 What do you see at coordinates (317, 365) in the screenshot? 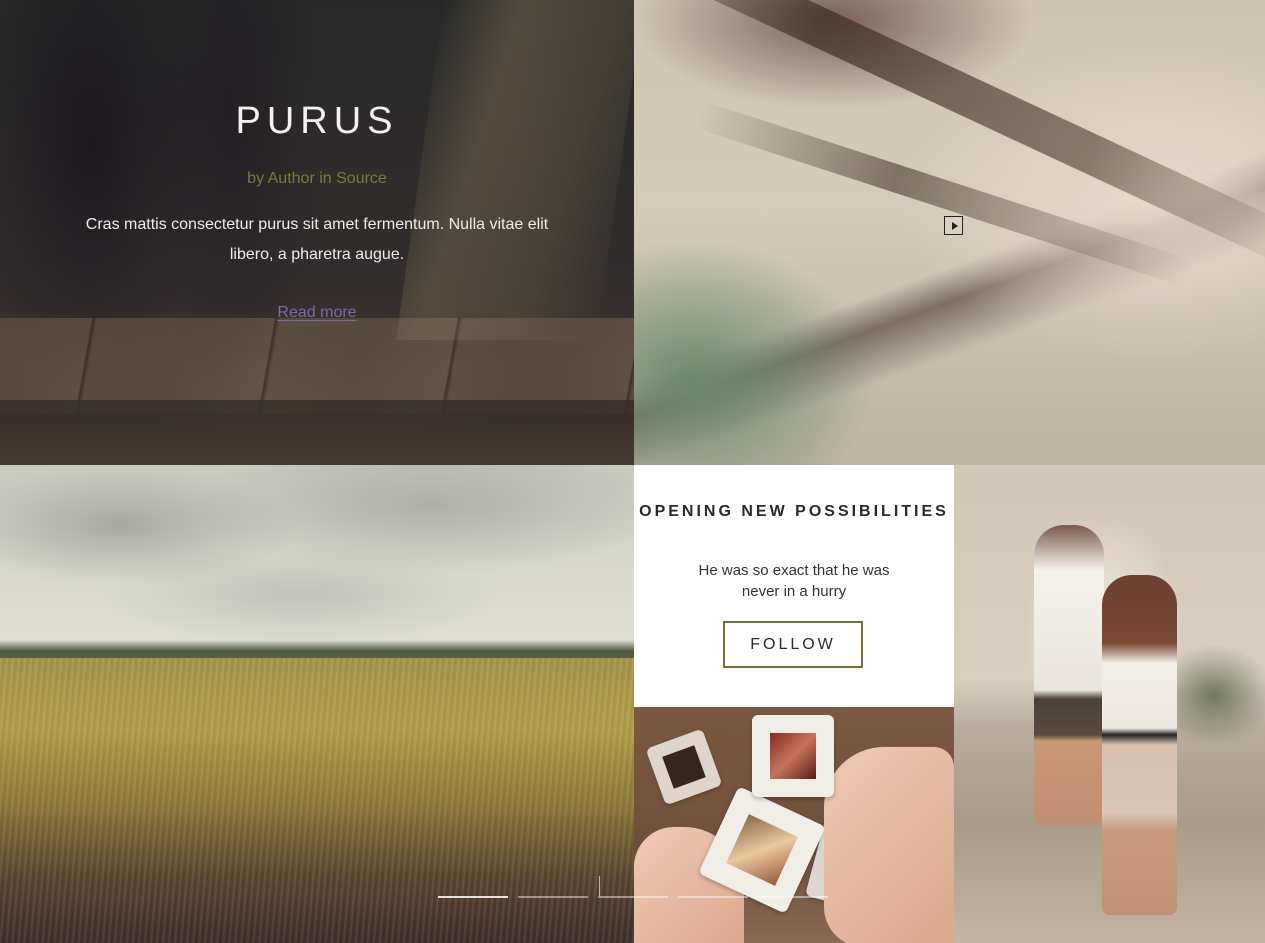
I see `boardwalk-image` at bounding box center [317, 365].